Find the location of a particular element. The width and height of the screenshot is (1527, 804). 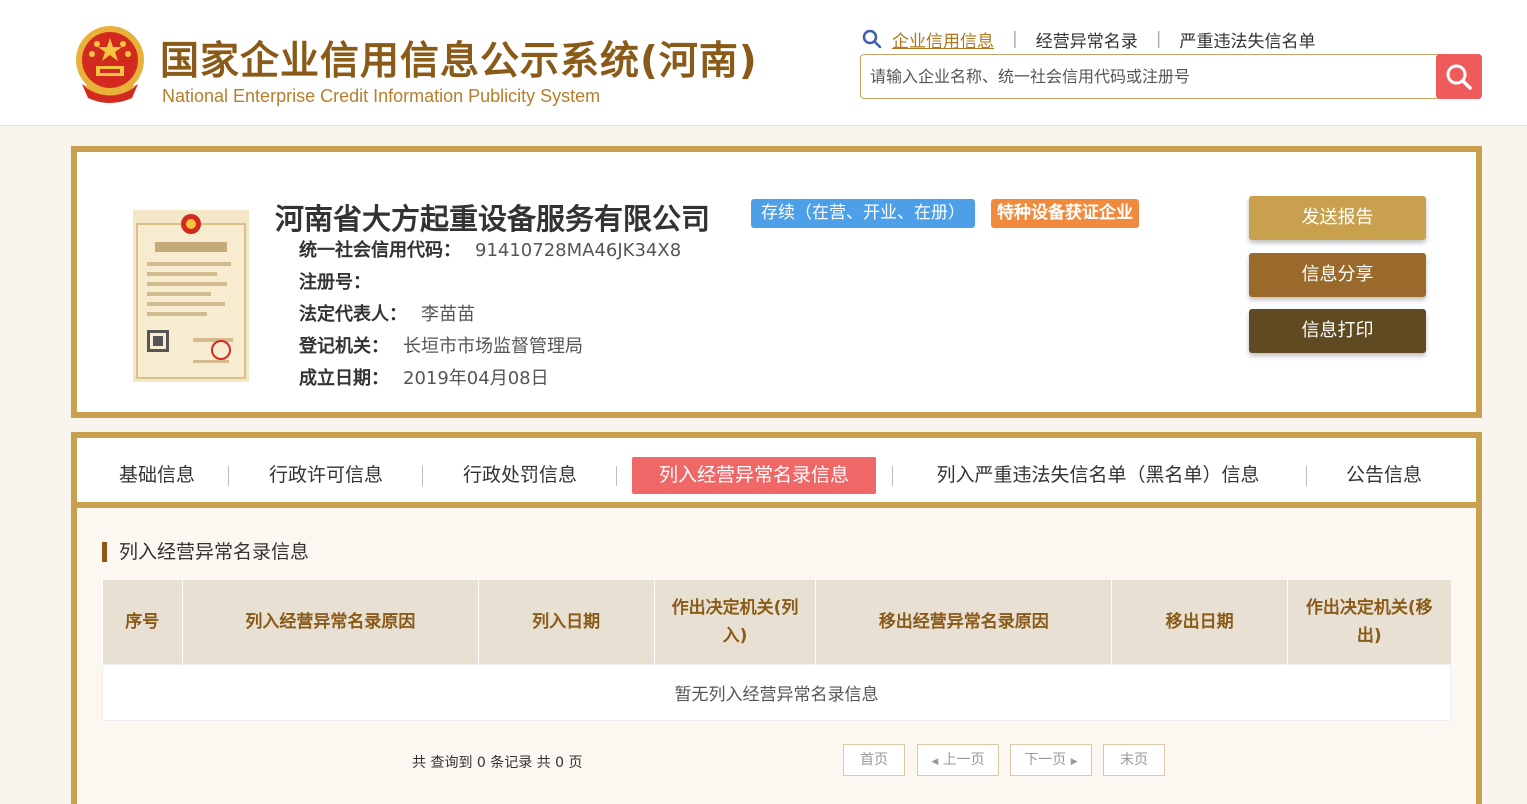

establishment-date-value: 2019年04月08日 is located at coordinates (476, 378).